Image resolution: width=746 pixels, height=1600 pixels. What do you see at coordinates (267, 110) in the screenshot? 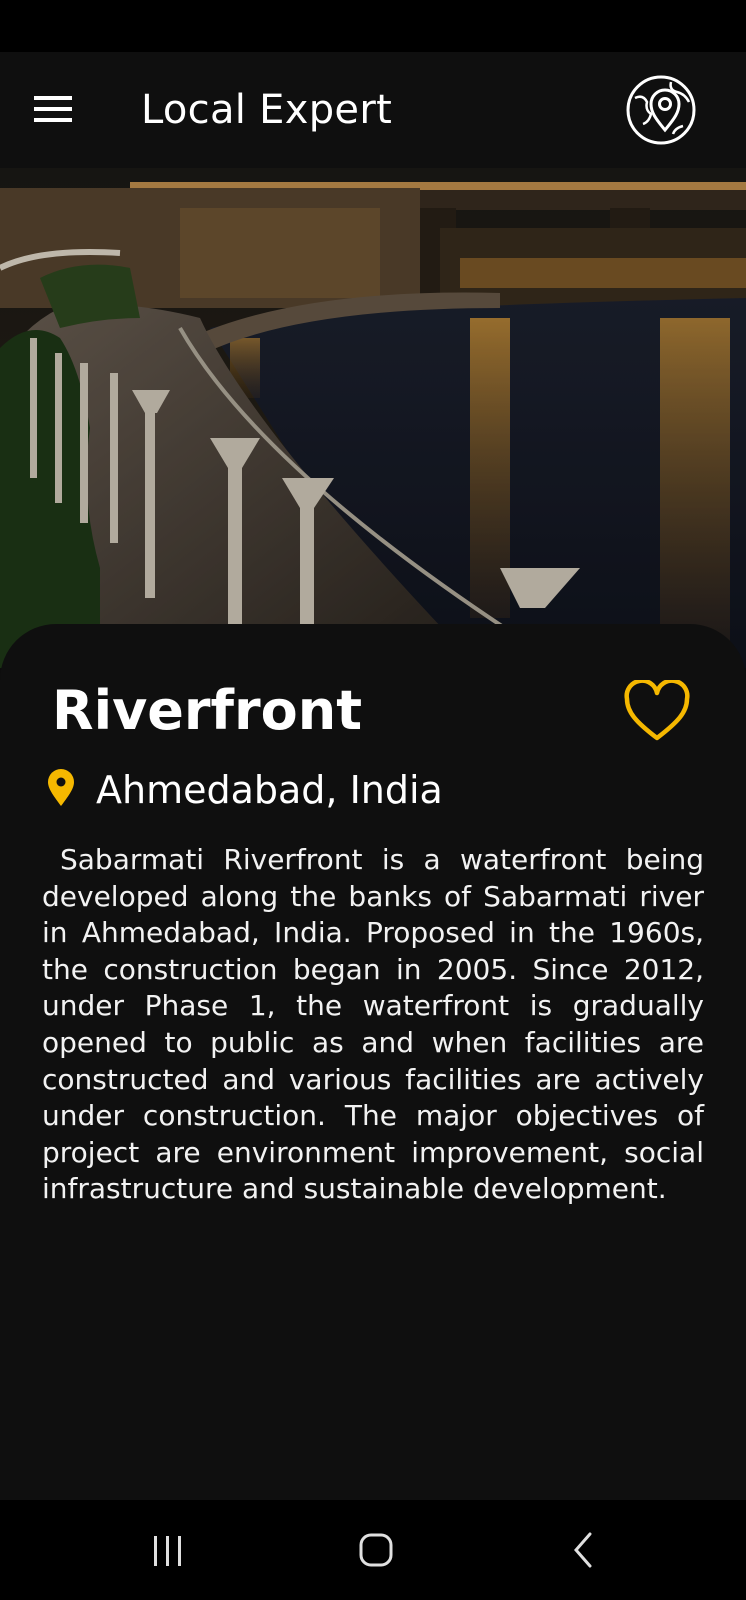
I see `app-title: Local Expert` at bounding box center [267, 110].